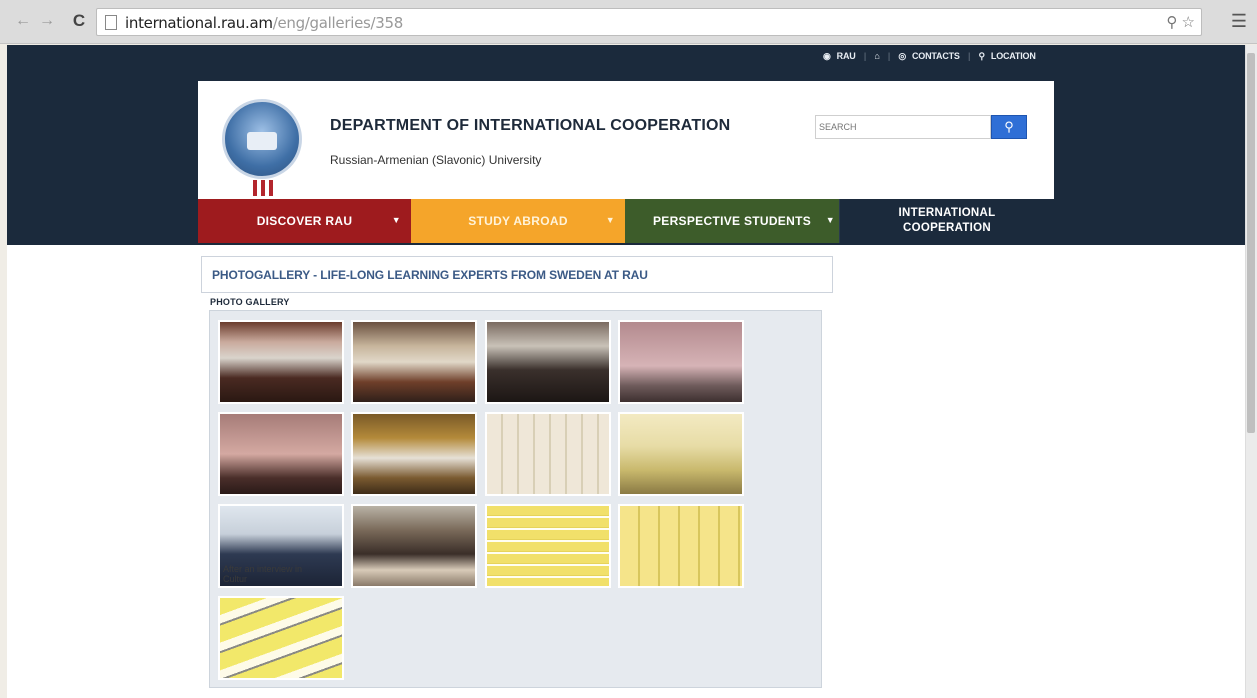 The width and height of the screenshot is (1257, 698). What do you see at coordinates (1188, 22) in the screenshot?
I see `bookmark-star-icon: ☆` at bounding box center [1188, 22].